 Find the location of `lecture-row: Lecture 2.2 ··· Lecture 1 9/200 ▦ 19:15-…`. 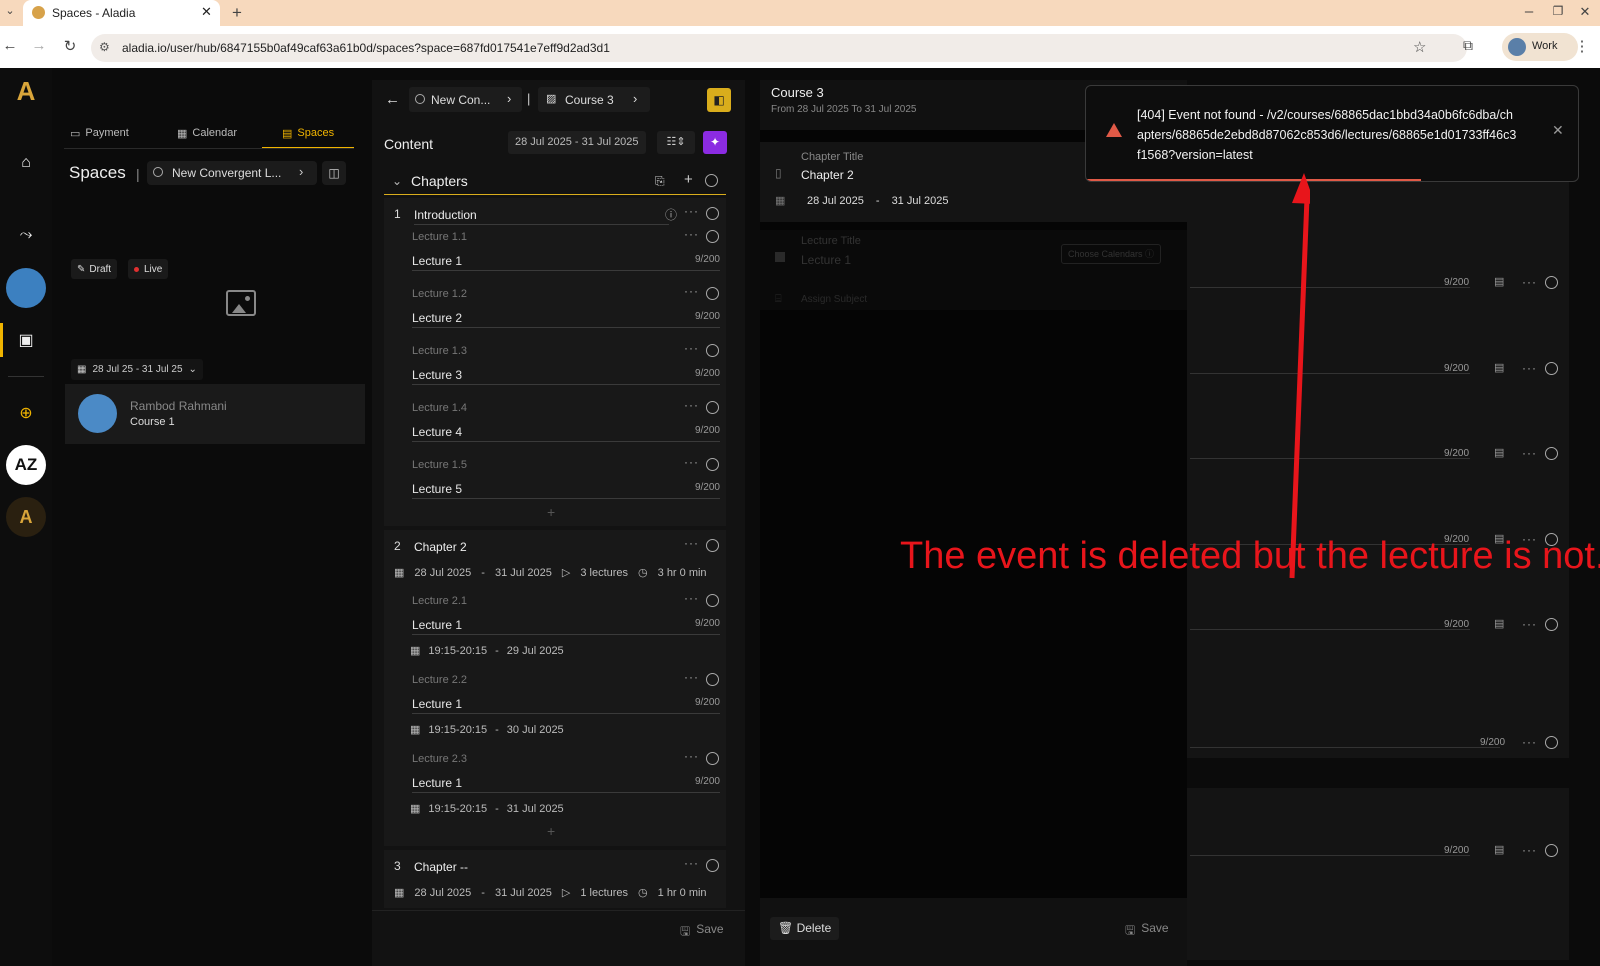

lecture-row: Lecture 2.2 ··· Lecture 1 9/200 ▦ 19:15-… is located at coordinates (555, 708).